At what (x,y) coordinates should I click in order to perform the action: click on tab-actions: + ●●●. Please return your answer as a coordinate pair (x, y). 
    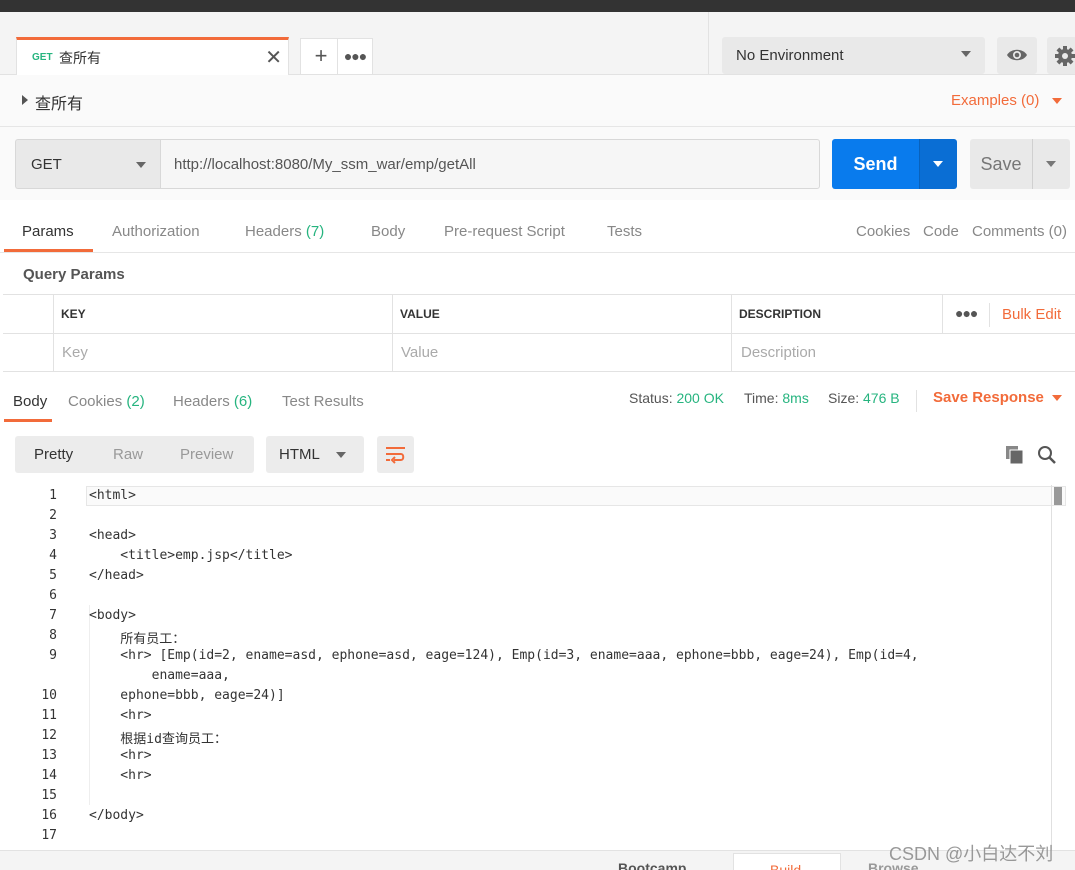
    Looking at the image, I should click on (336, 56).